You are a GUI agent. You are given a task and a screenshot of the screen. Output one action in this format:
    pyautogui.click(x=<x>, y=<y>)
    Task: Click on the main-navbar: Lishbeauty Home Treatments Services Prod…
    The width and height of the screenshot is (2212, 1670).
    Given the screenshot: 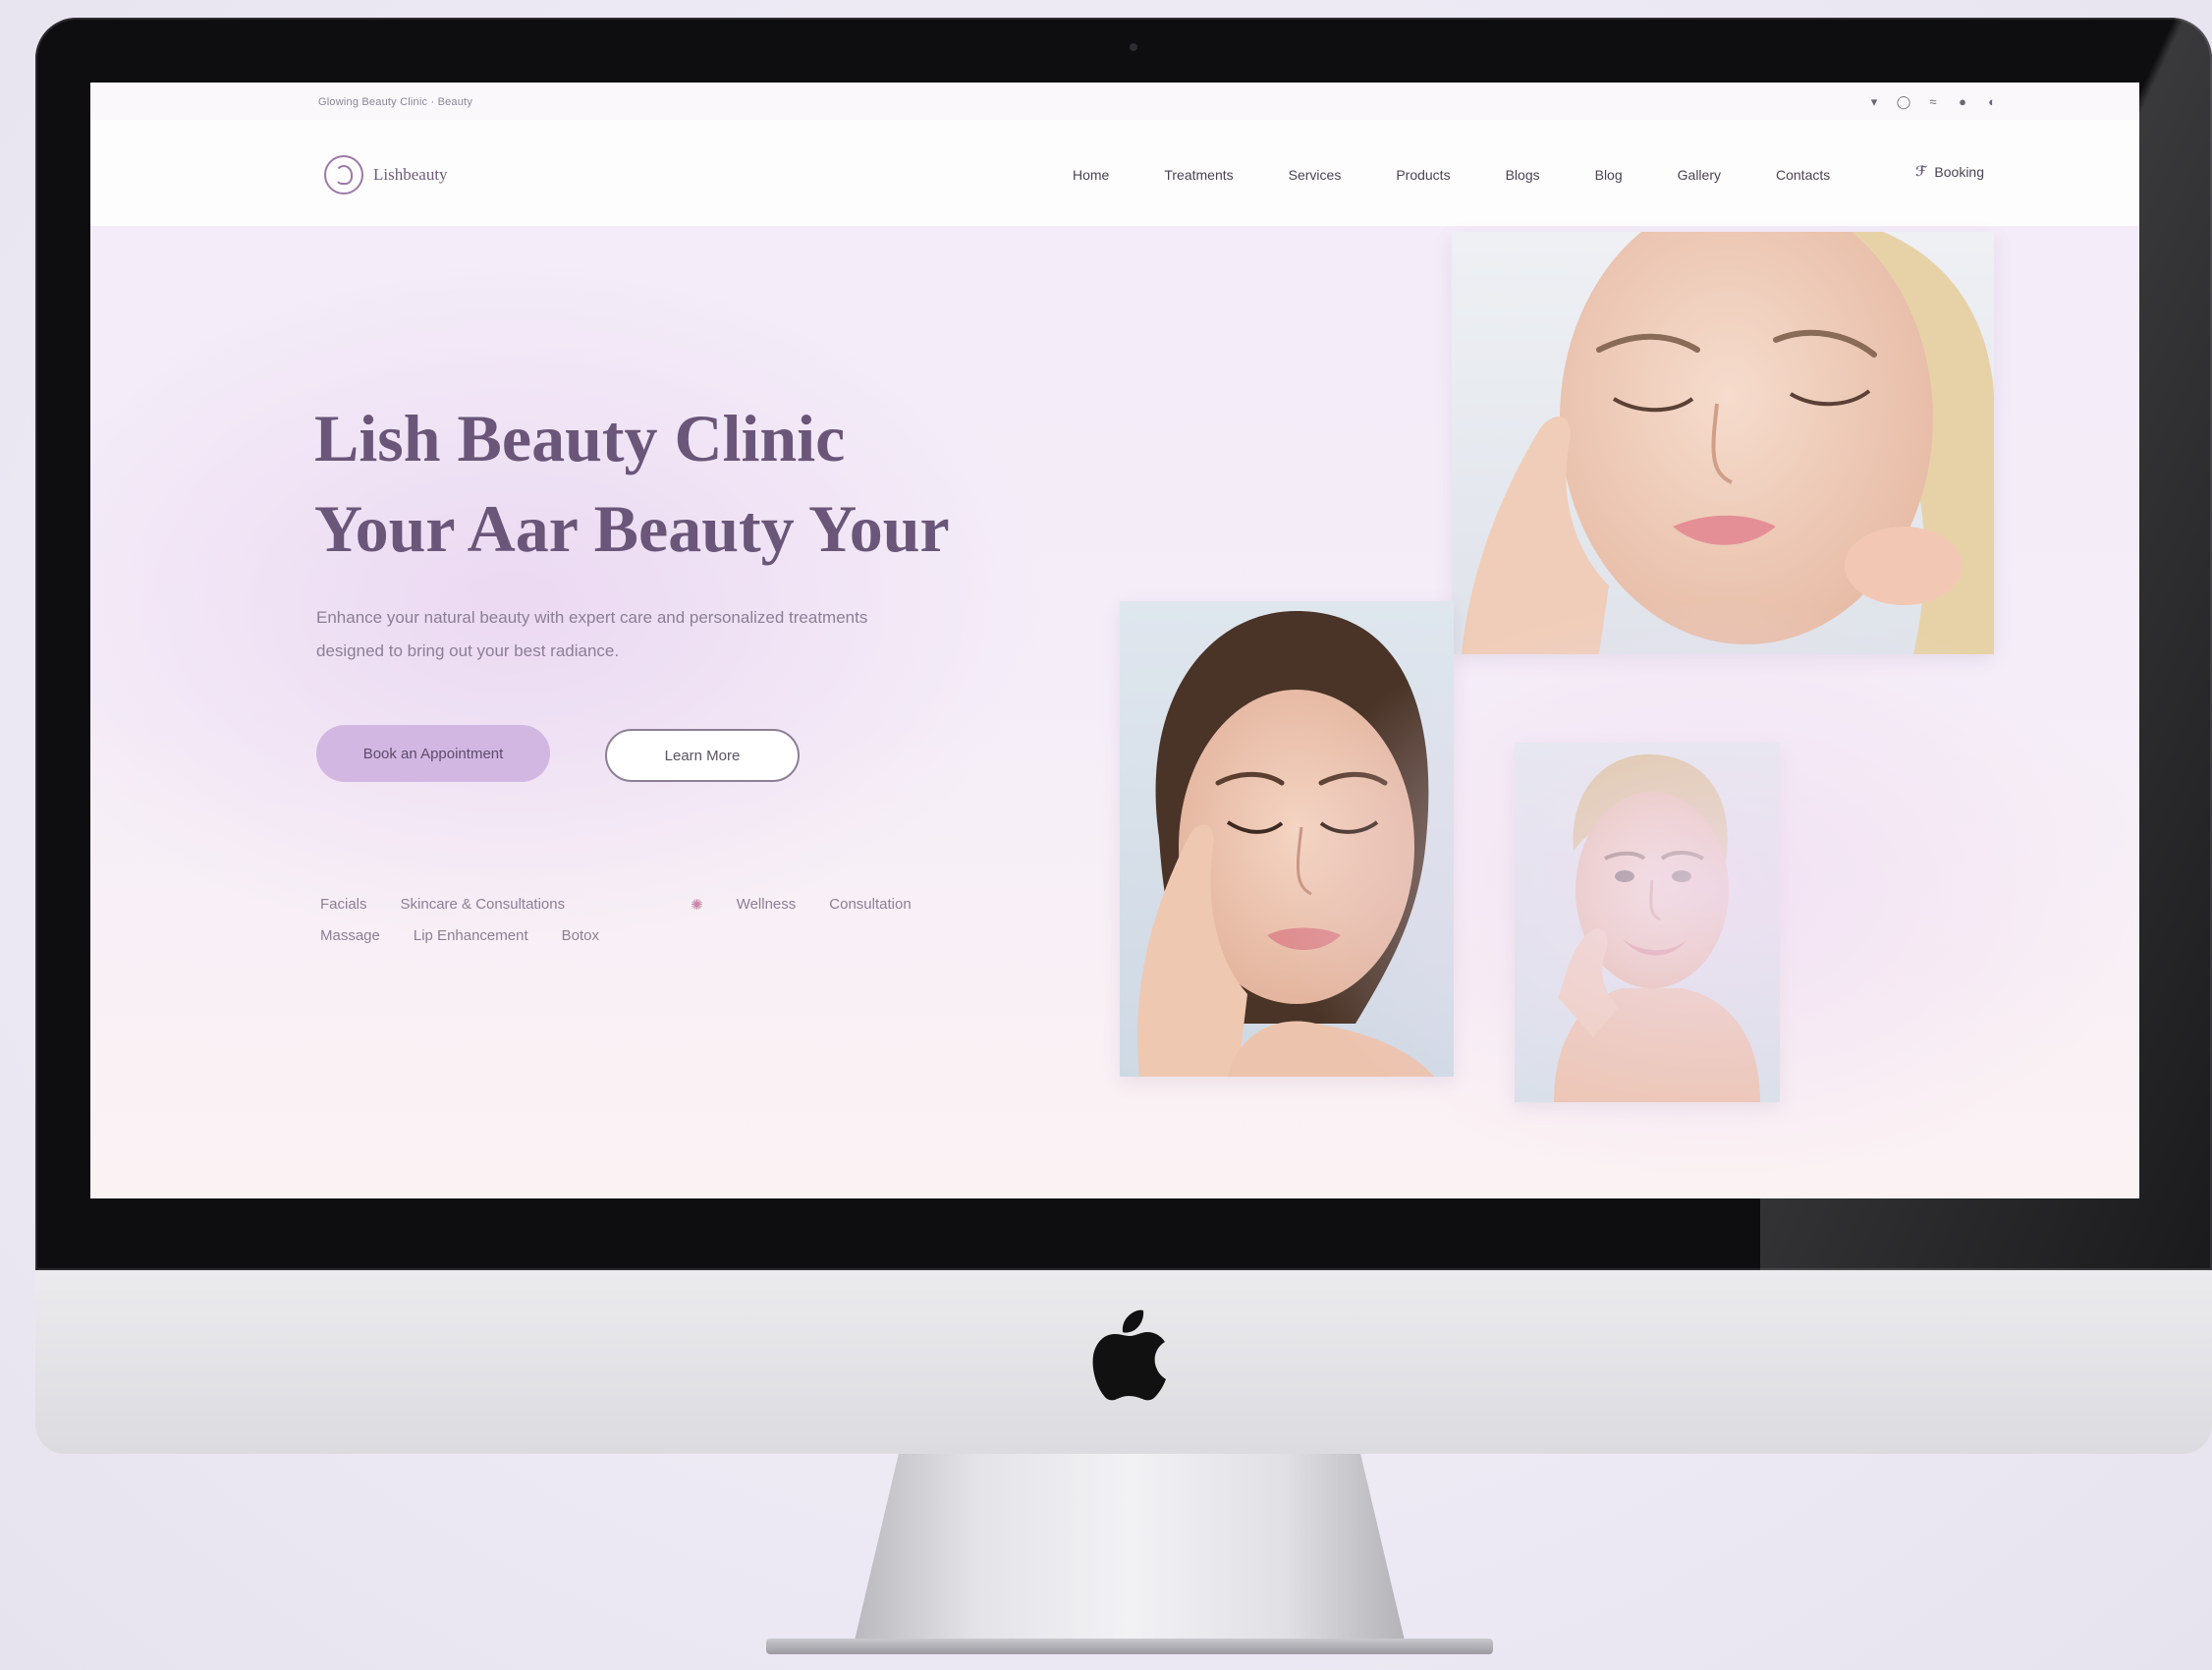 What is the action you would take?
    pyautogui.click(x=1114, y=173)
    